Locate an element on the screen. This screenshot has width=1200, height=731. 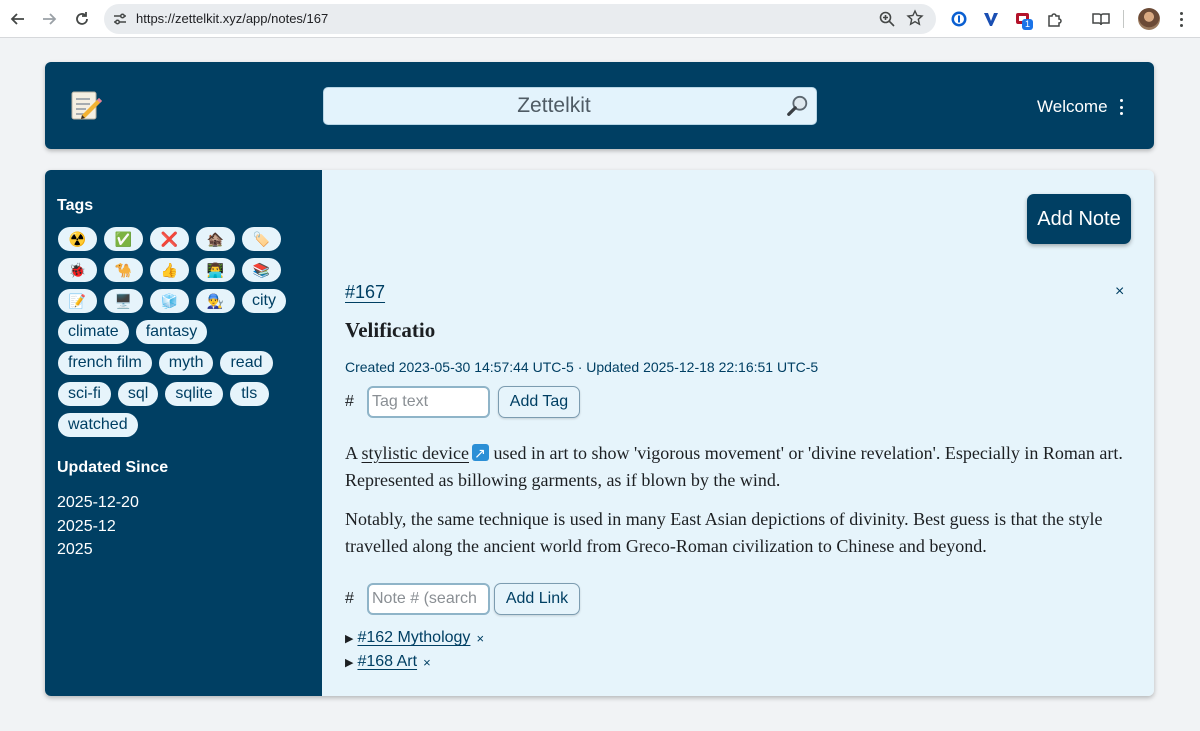
tag-emoji: 👍 is located at coordinates (169, 270).